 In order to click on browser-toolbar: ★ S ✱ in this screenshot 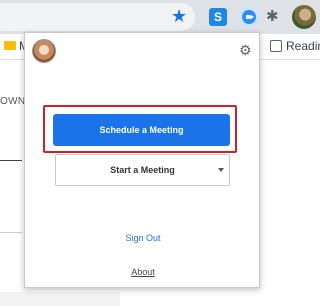, I will do `click(160, 17)`.